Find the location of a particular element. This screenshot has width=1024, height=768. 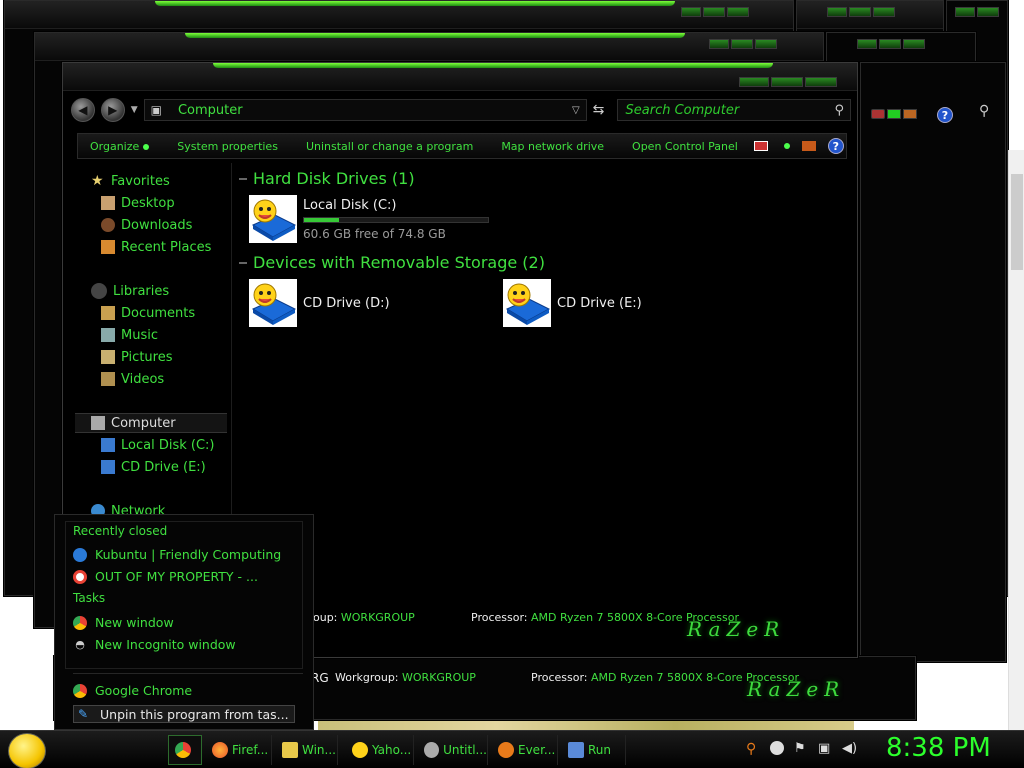

uninstall-program-button: Uninstall or change a program is located at coordinates (389, 146).